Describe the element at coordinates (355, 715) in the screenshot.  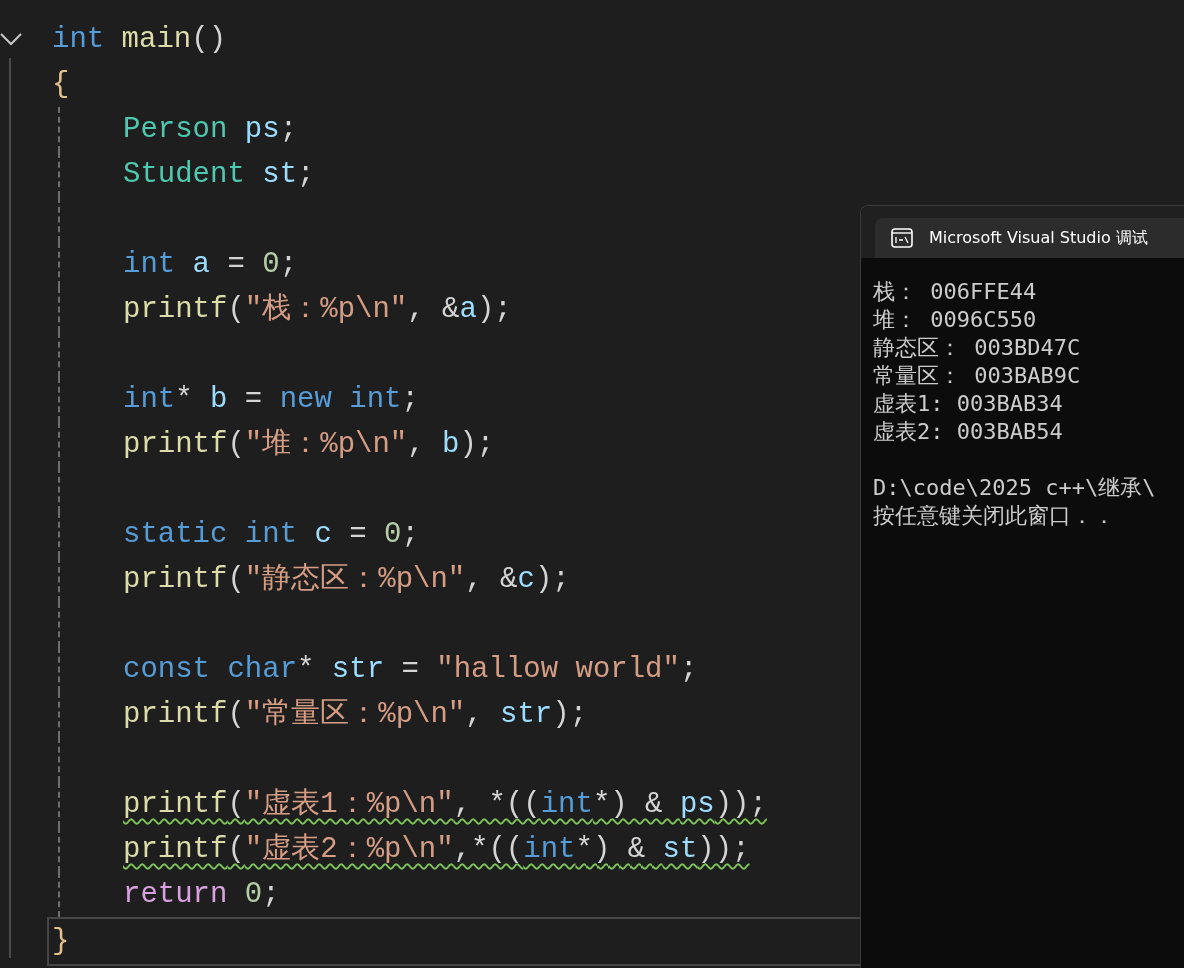
I see `code-line: printf("常量区：%p\n", str);` at that location.